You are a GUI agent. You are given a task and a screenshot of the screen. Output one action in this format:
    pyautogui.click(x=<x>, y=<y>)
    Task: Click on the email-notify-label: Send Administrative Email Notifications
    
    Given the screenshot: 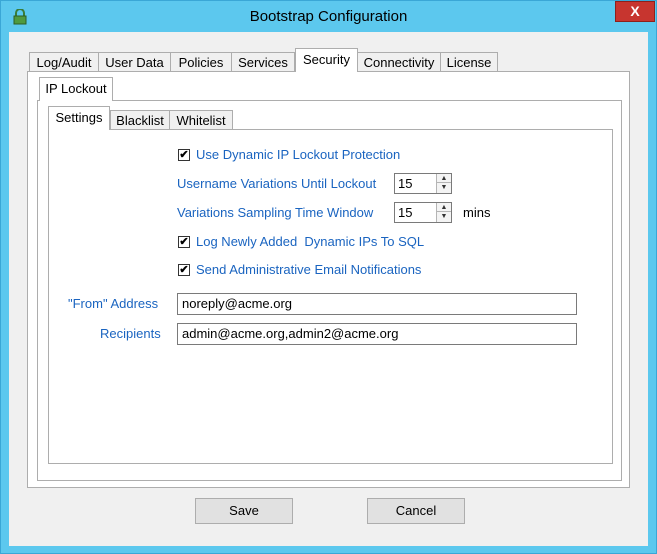 What is the action you would take?
    pyautogui.click(x=309, y=269)
    